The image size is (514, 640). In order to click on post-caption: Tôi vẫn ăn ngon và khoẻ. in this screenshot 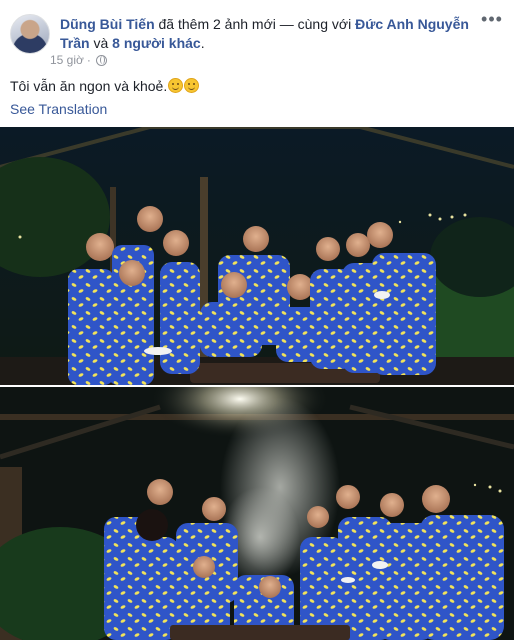, I will do `click(105, 86)`.